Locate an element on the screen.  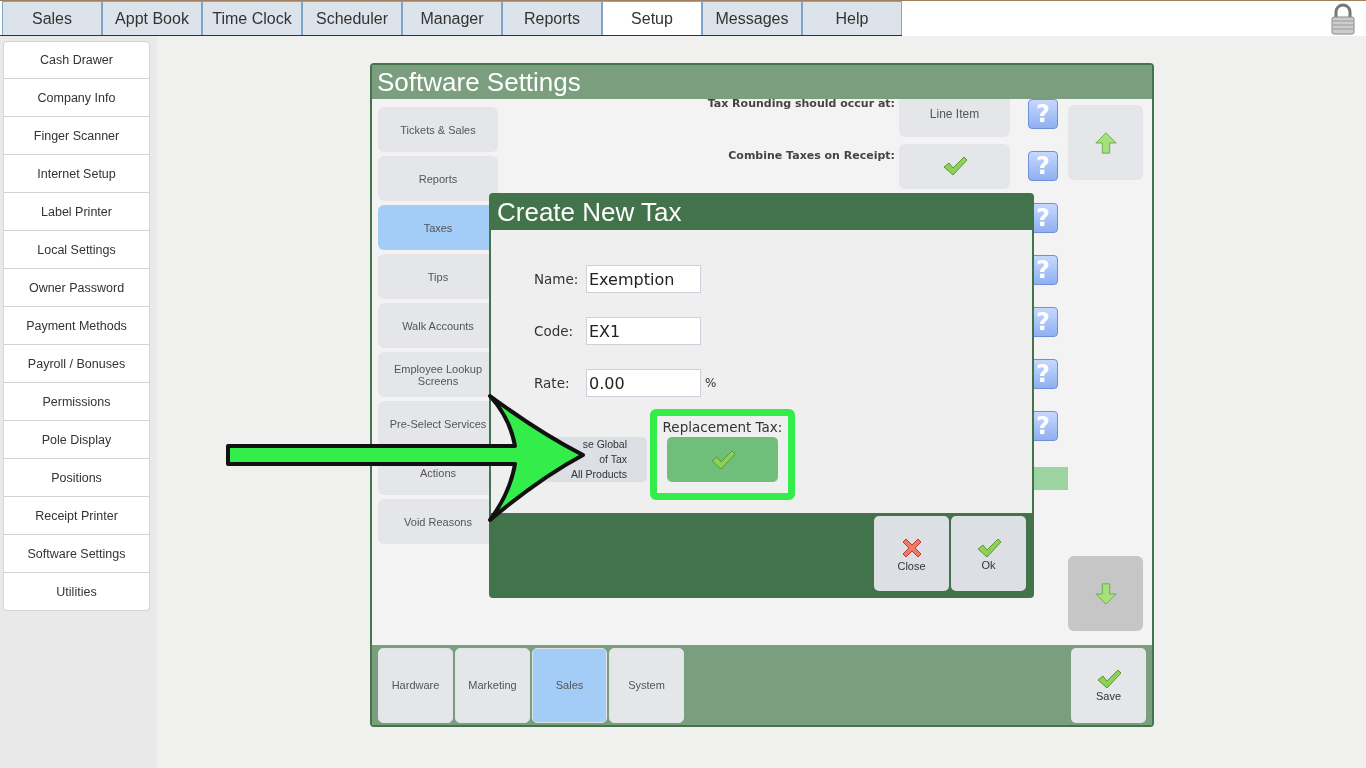
nav-tab: Appt Book is located at coordinates (152, 18).